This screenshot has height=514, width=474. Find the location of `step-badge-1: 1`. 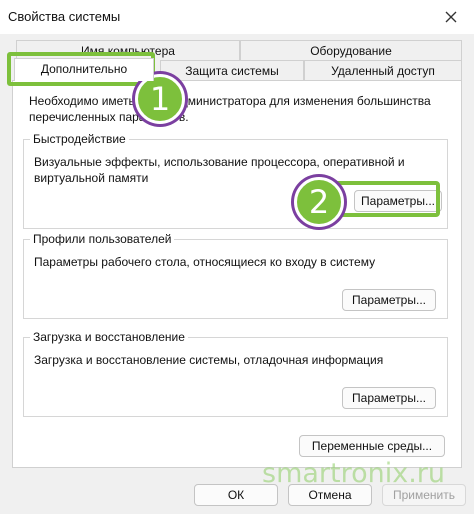

step-badge-1: 1 is located at coordinates (160, 99).